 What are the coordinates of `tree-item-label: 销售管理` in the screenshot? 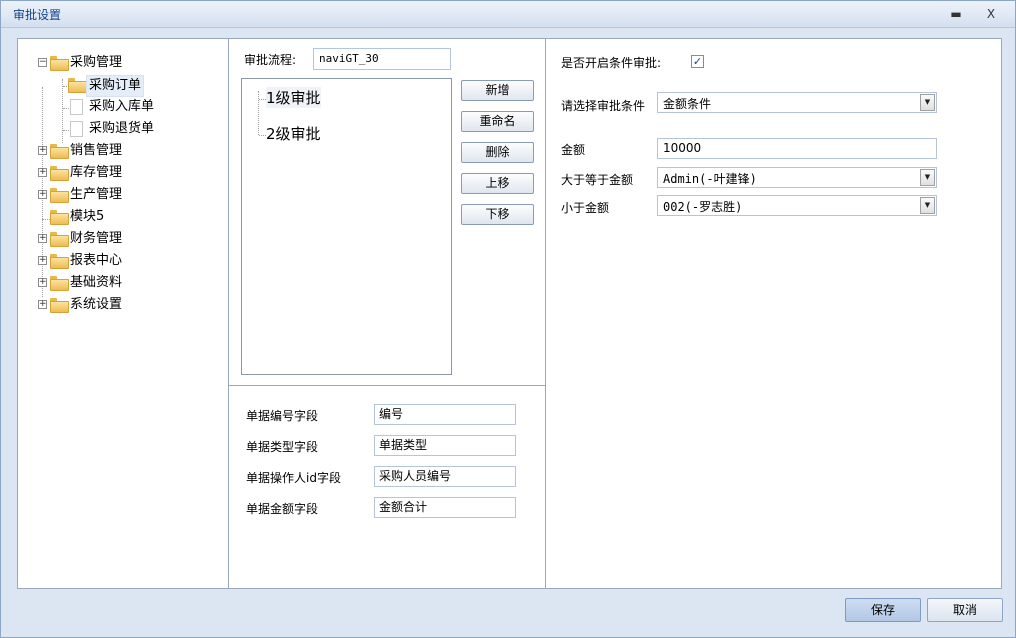 It's located at (96, 150).